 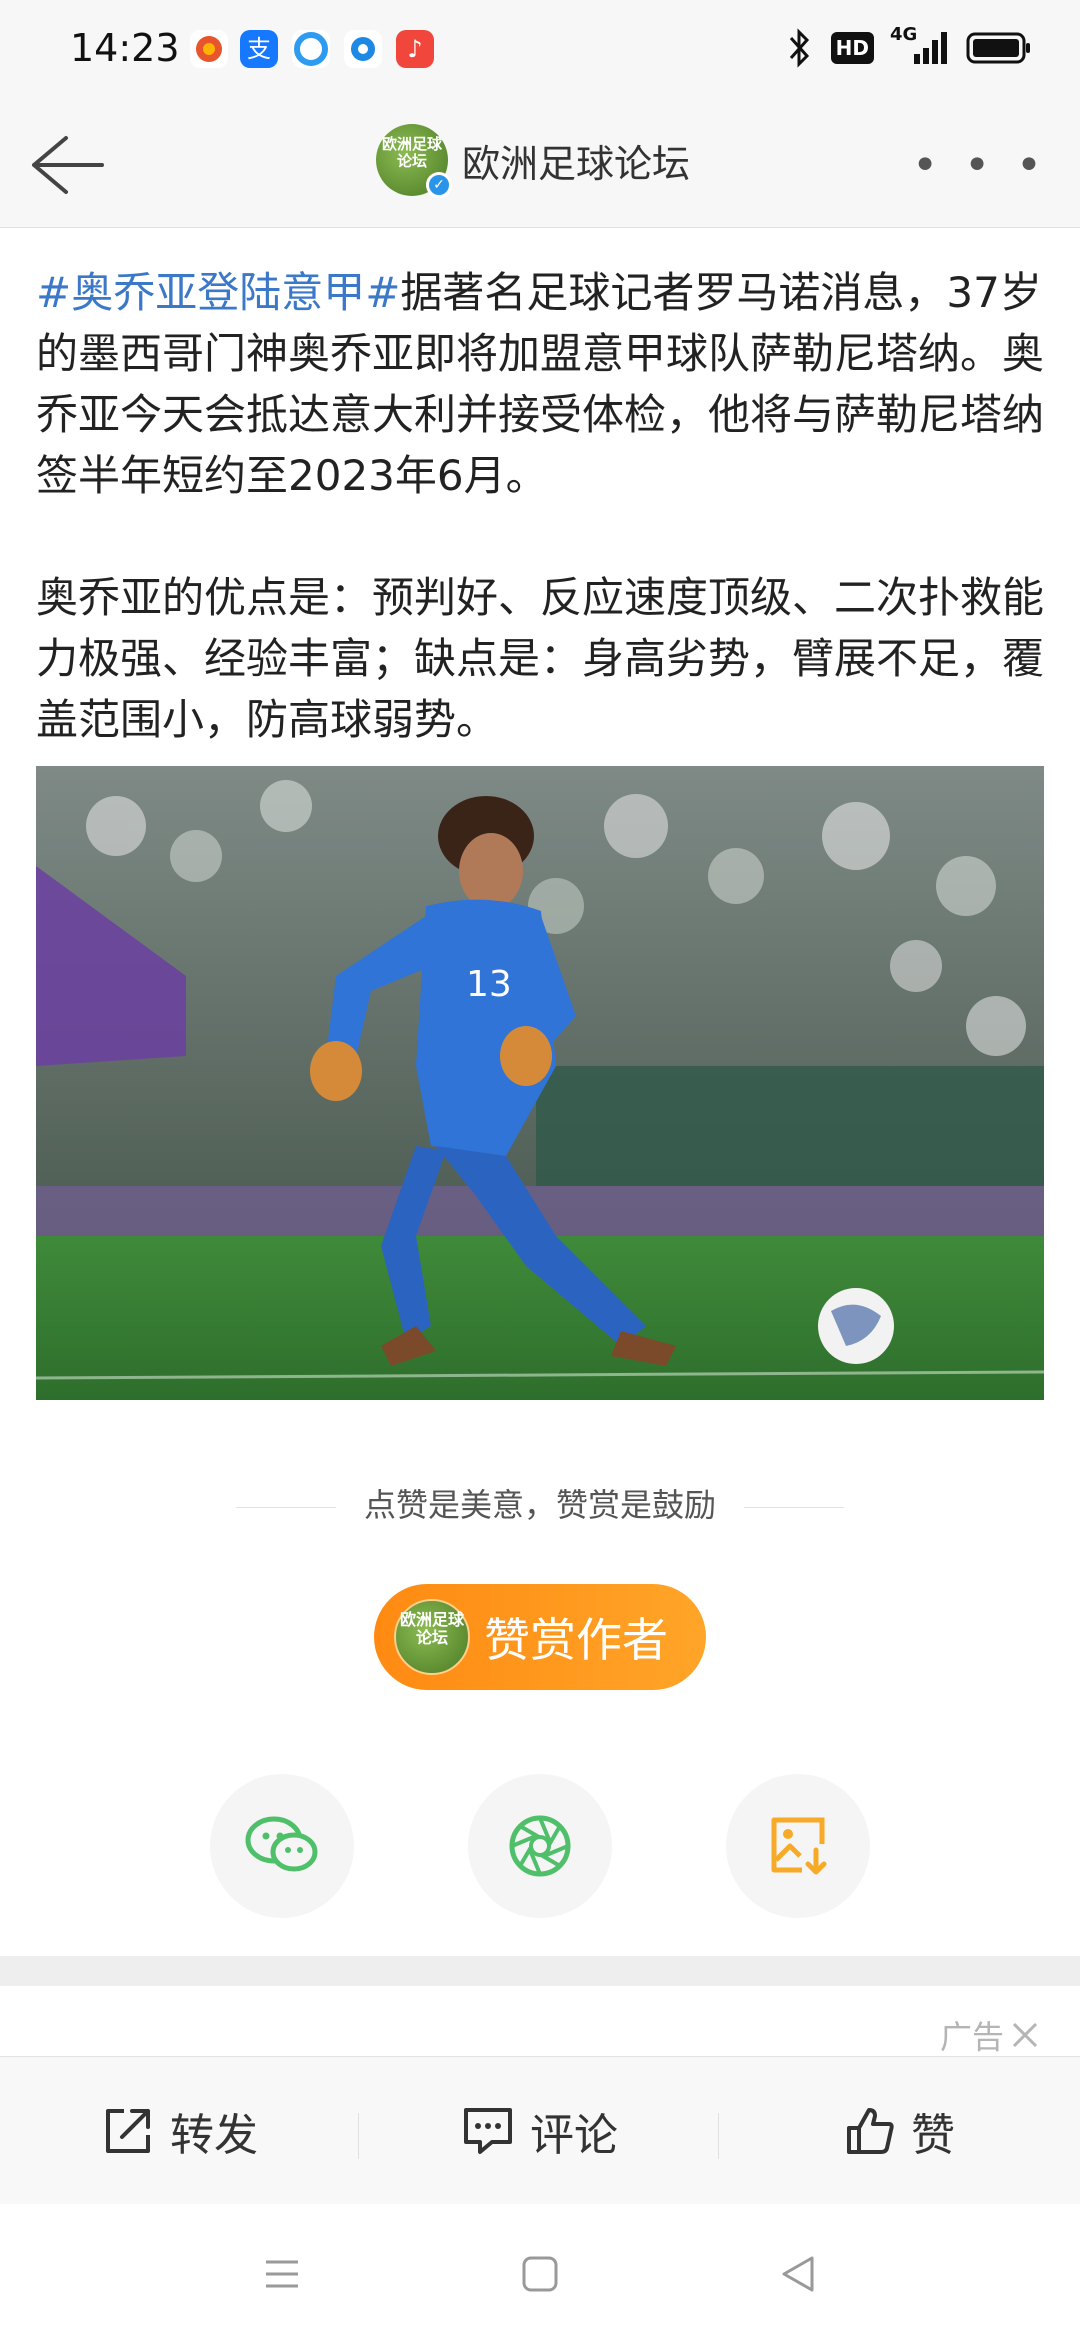 I want to click on network-type: 4G, so click(x=904, y=34).